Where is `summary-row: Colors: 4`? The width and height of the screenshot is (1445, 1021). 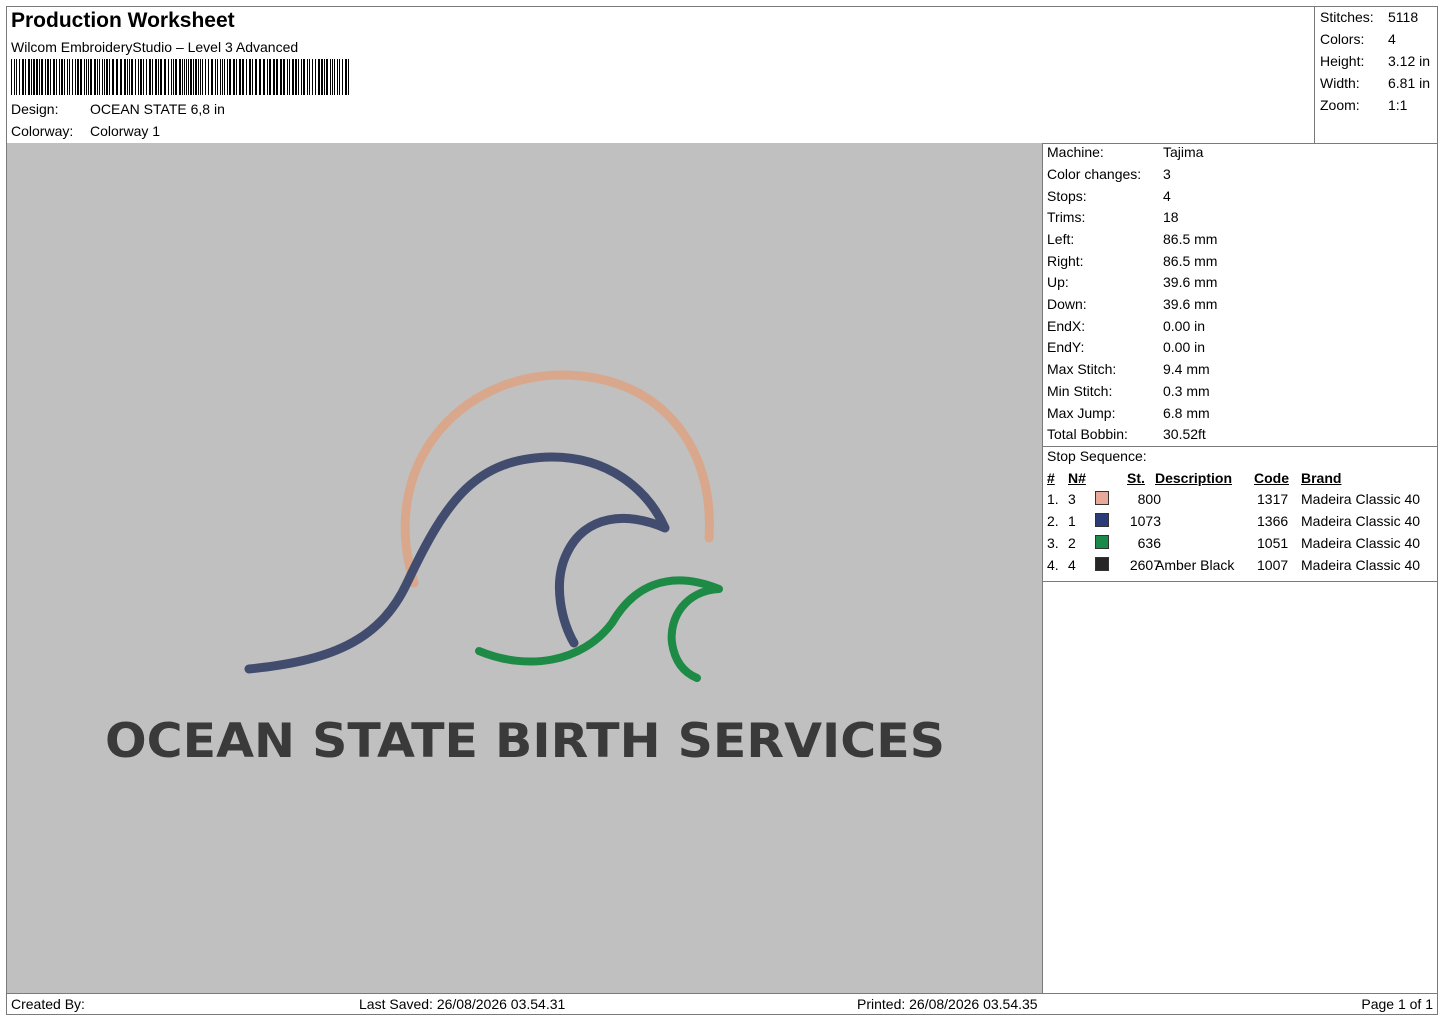
summary-row: Colors: 4 is located at coordinates (1358, 39).